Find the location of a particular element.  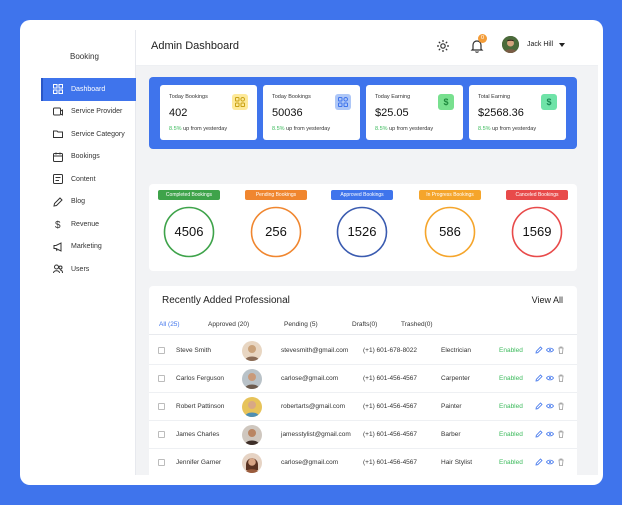

ring-stat-approved: Approved Bookings 1526 is located at coordinates (362, 229).